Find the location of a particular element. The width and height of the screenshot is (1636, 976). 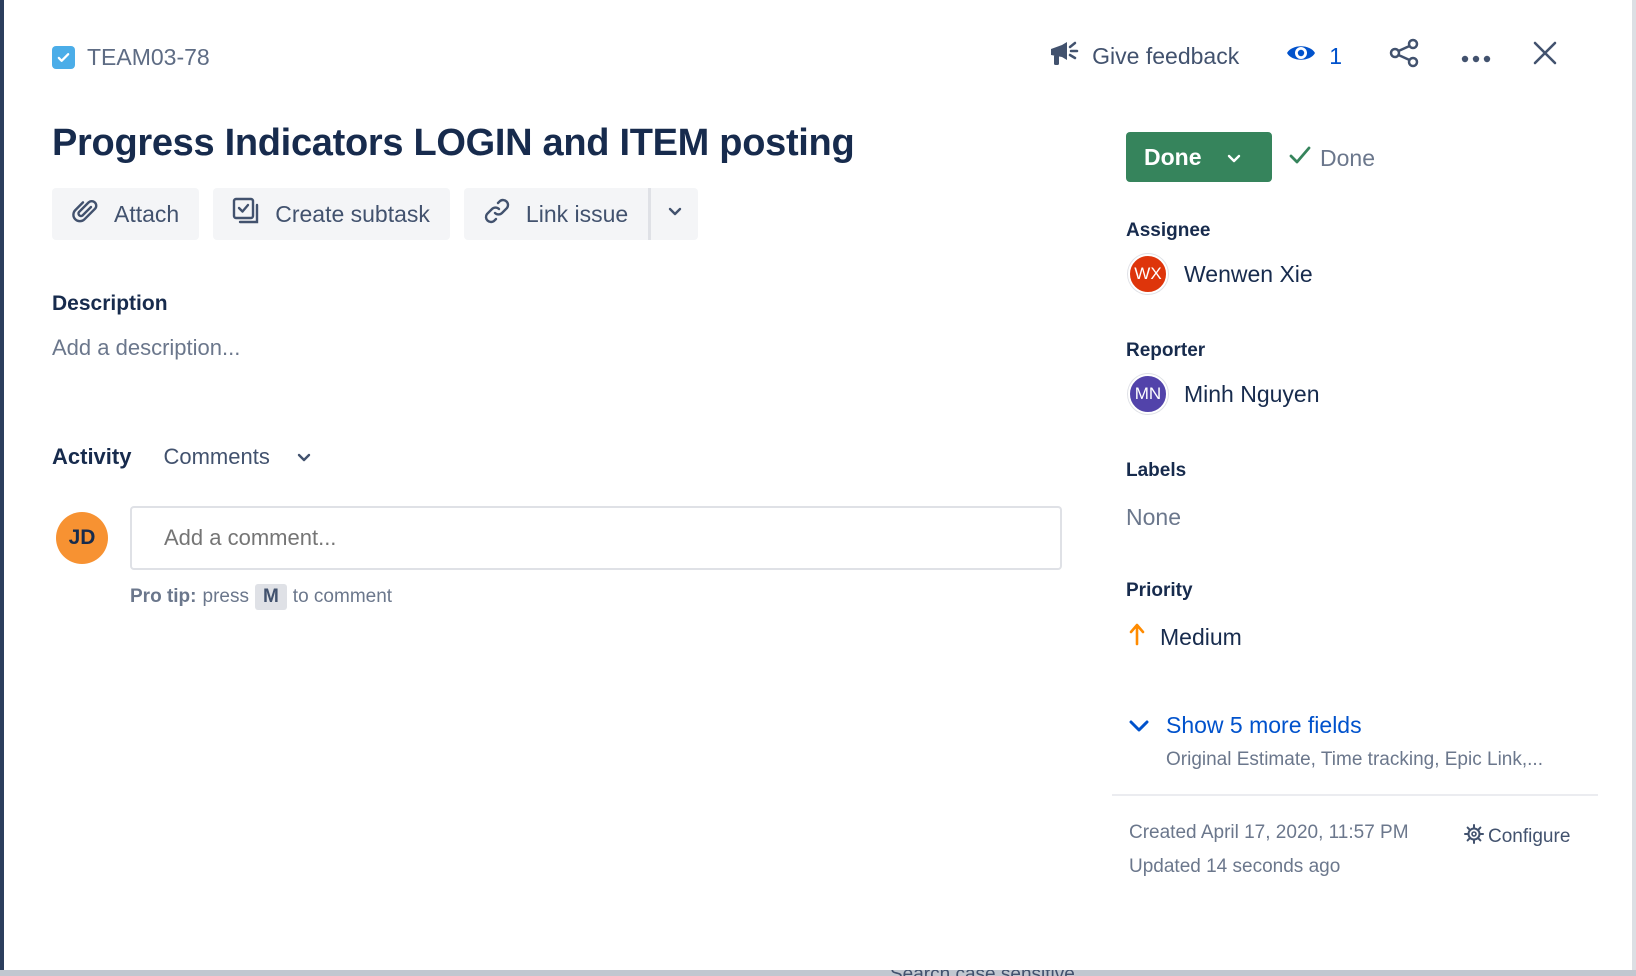

show-more-label: Show 5 more fields is located at coordinates (1264, 725).